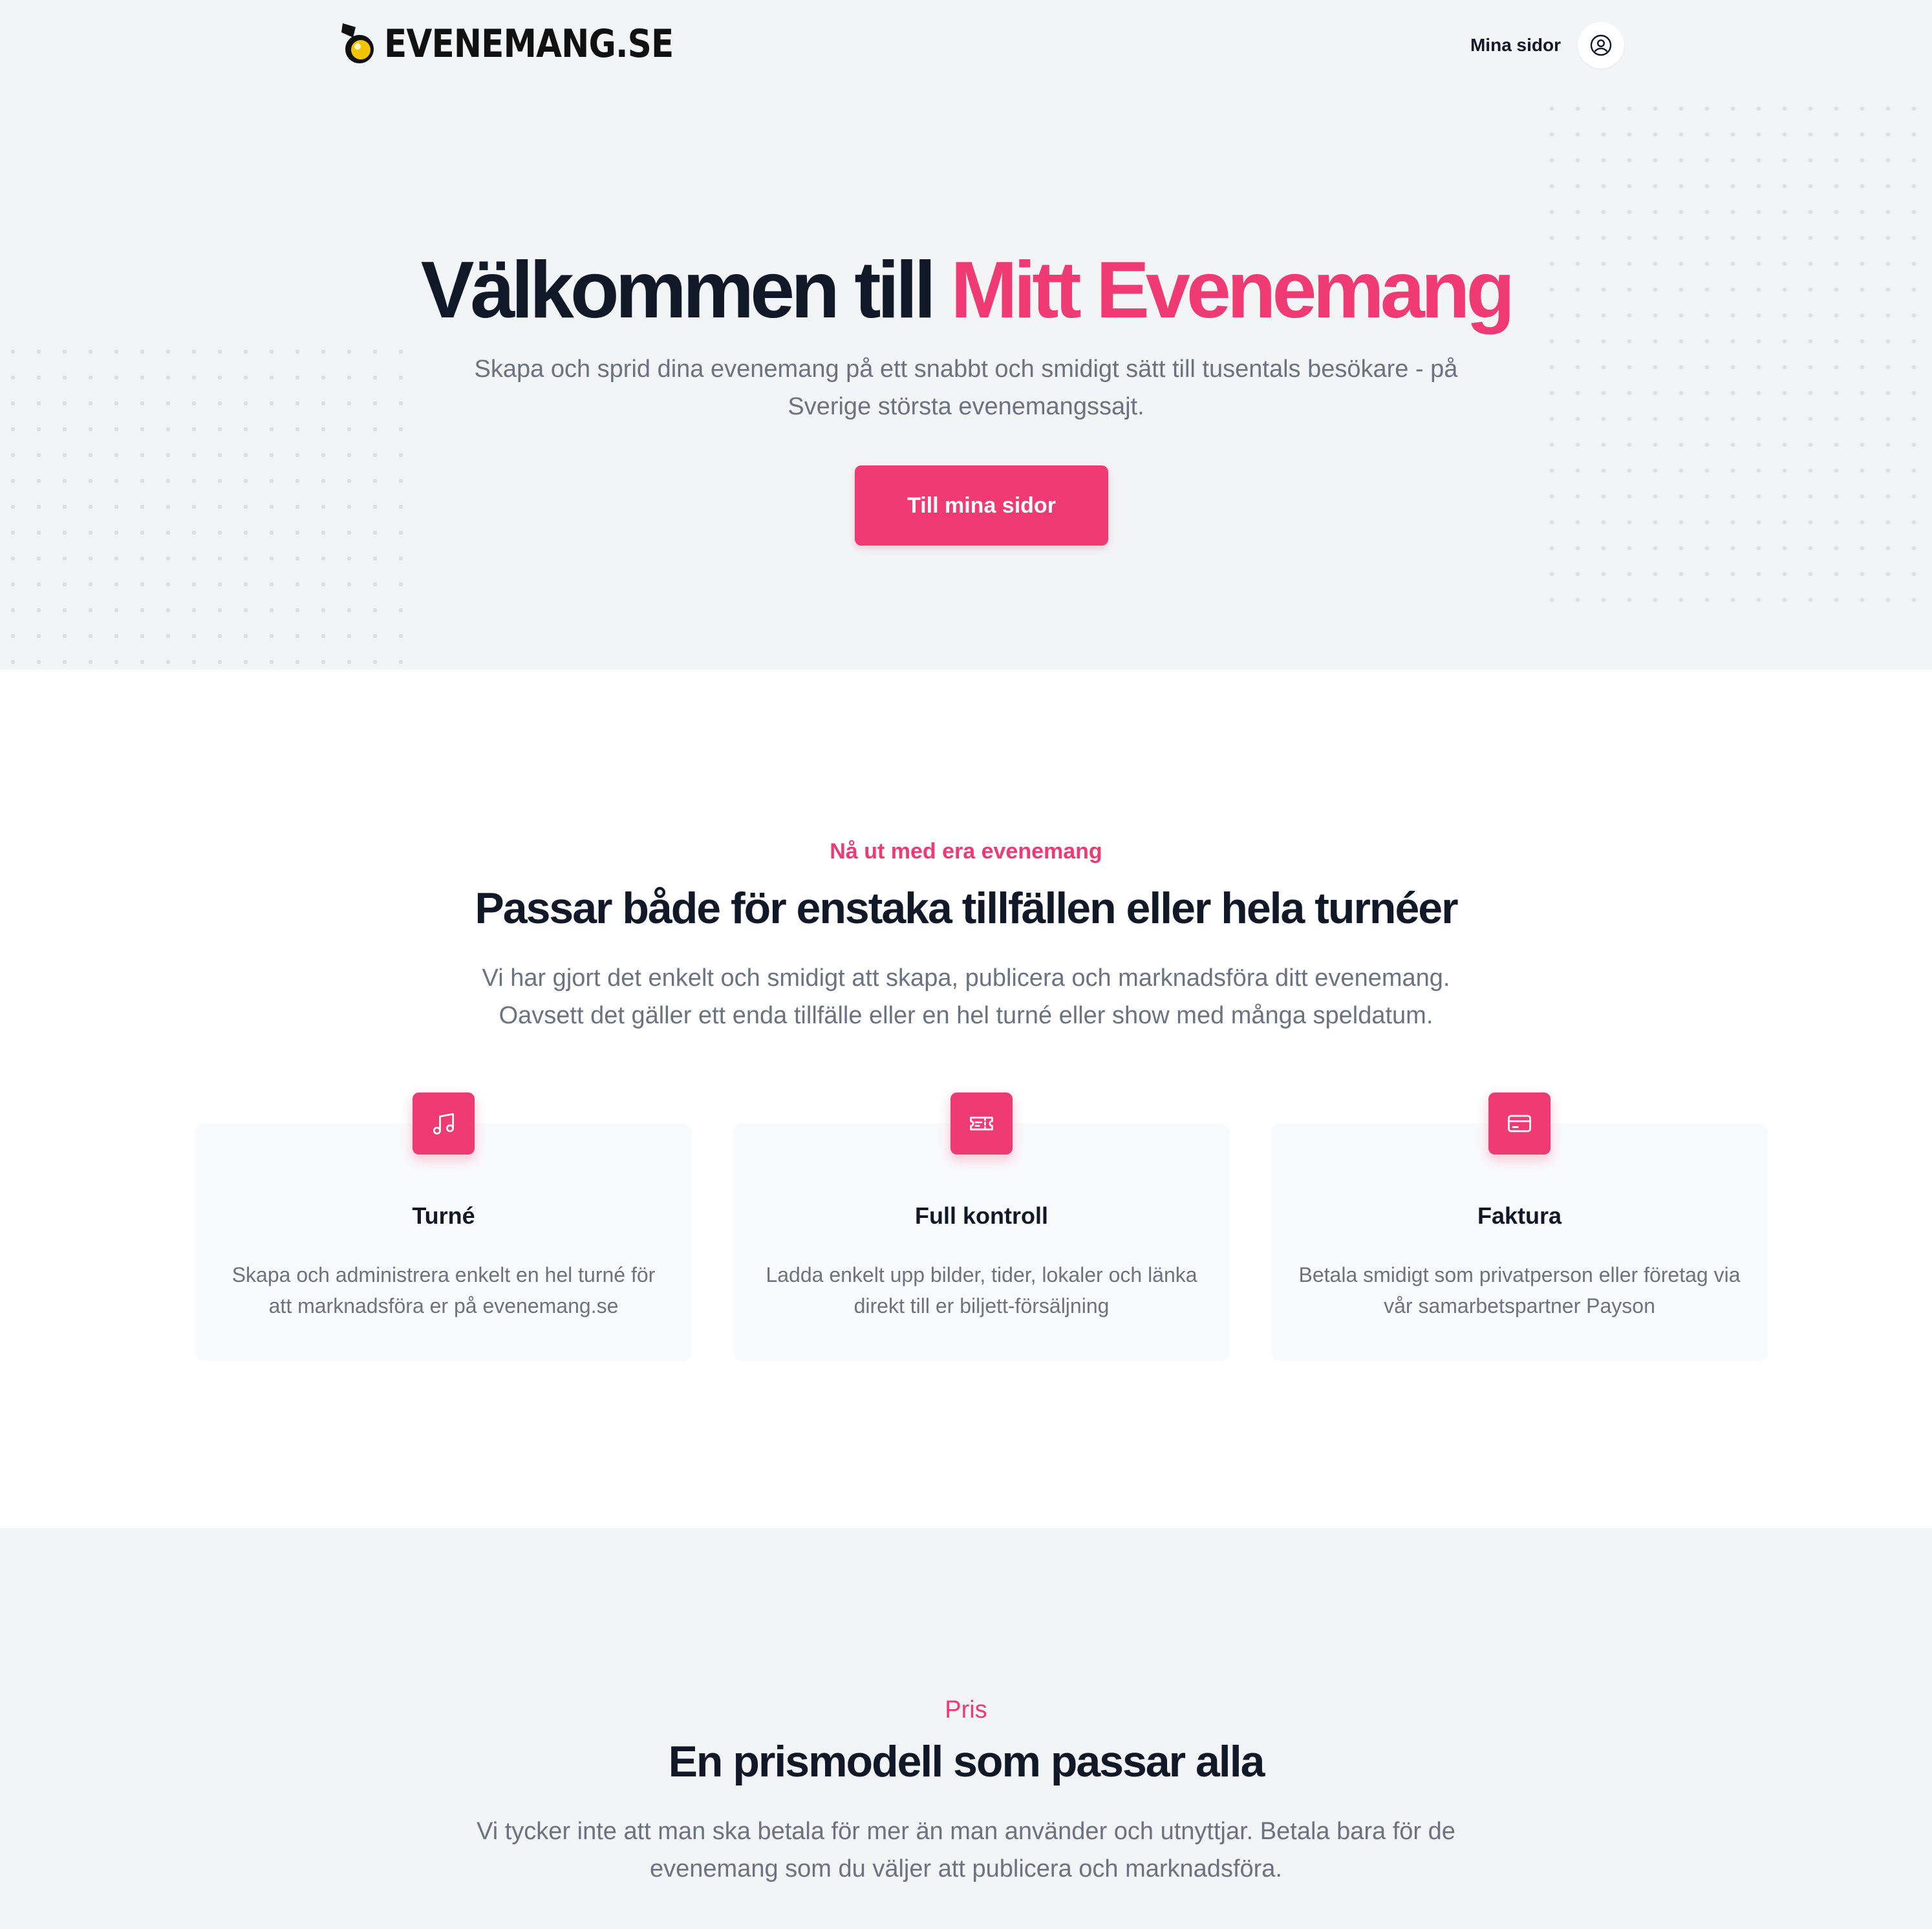 This screenshot has height=1929, width=1932. I want to click on features-eyebrow: Nå ut med era evenemang, so click(966, 851).